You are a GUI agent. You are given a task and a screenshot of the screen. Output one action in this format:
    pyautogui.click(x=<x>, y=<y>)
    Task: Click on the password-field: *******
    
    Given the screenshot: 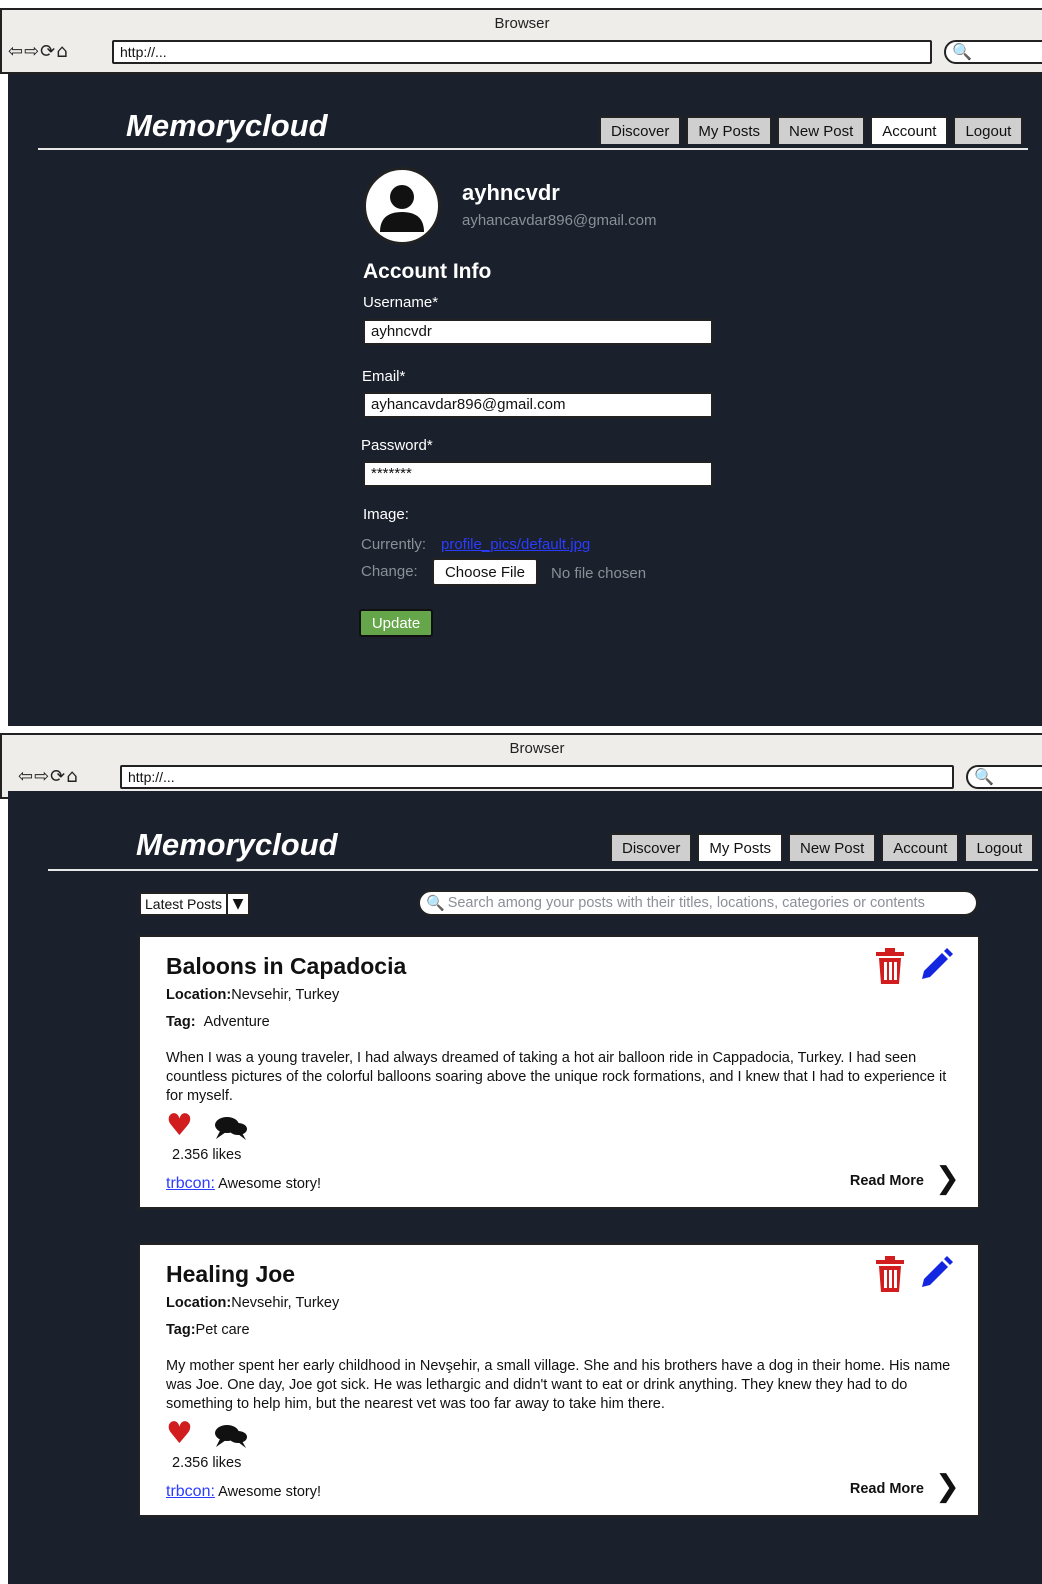 What is the action you would take?
    pyautogui.click(x=538, y=474)
    